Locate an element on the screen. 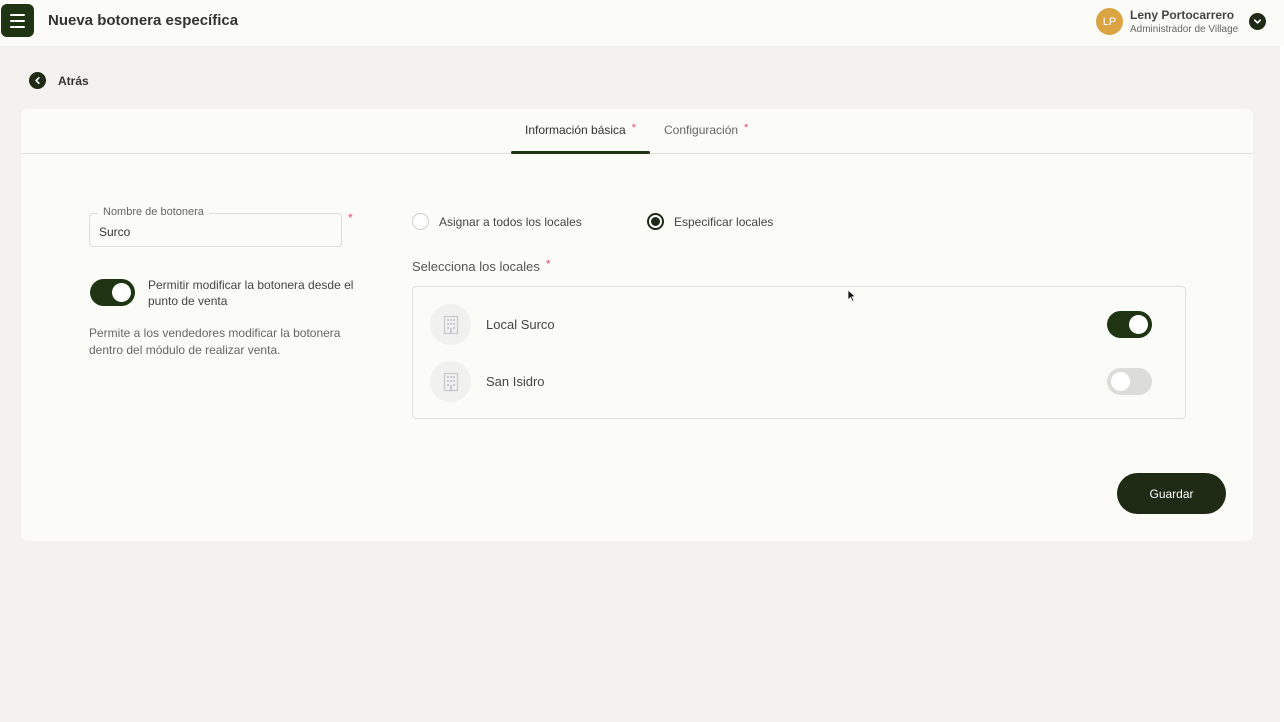 The height and width of the screenshot is (722, 1284). tab-configuracion: Configuración * is located at coordinates (706, 129).